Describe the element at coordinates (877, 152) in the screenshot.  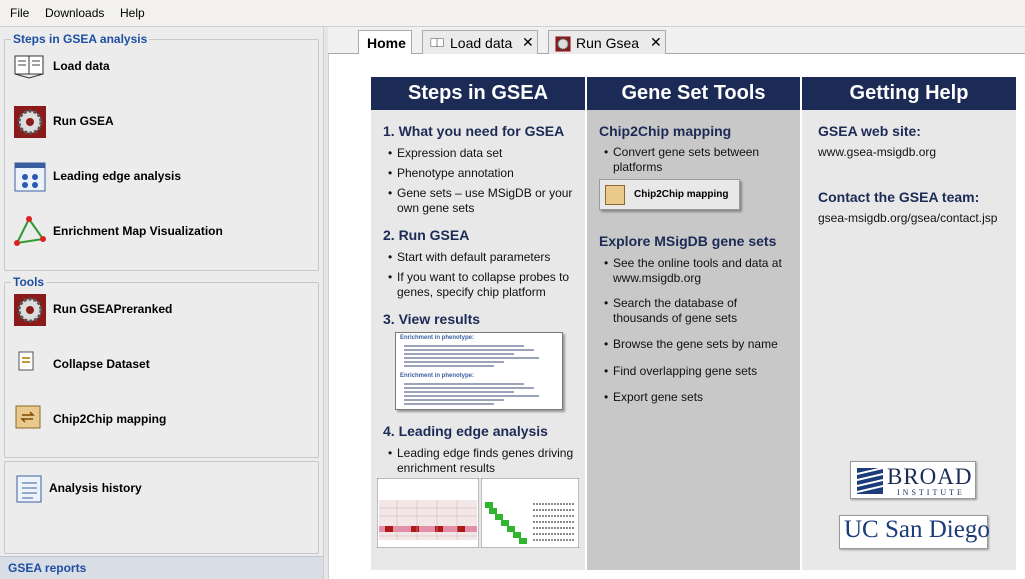
I see `web-site-url: www.gsea-msigdb.org` at that location.